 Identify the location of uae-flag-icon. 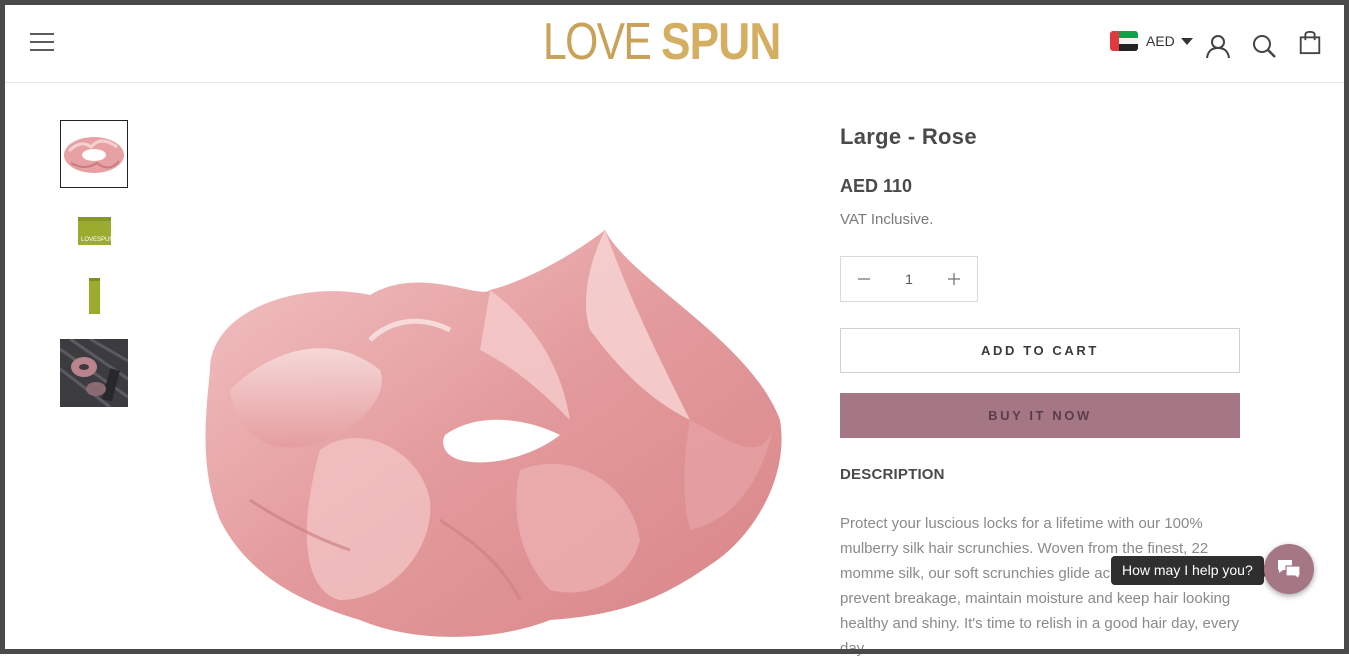
(1124, 41).